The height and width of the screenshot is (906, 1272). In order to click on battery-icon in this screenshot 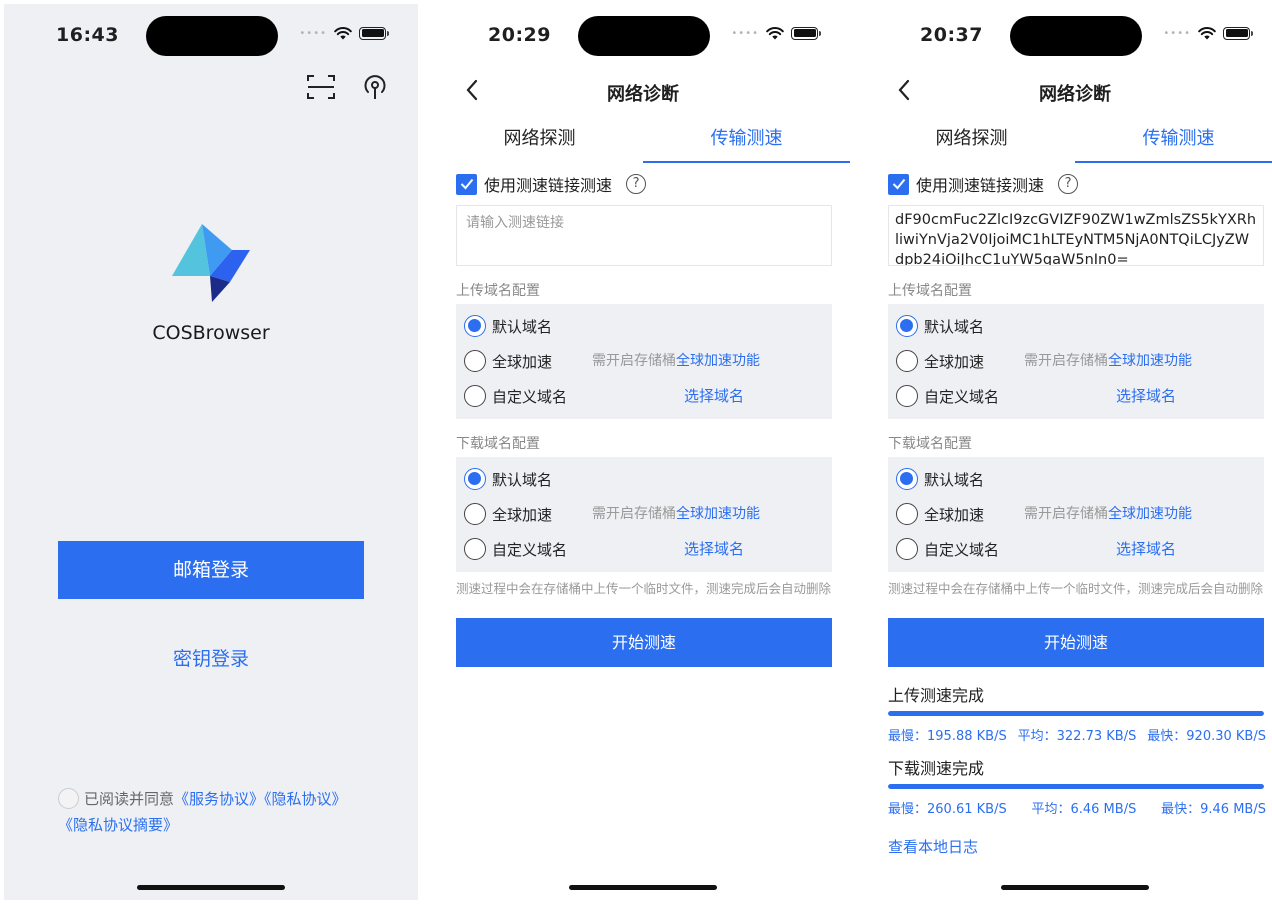, I will do `click(806, 33)`.